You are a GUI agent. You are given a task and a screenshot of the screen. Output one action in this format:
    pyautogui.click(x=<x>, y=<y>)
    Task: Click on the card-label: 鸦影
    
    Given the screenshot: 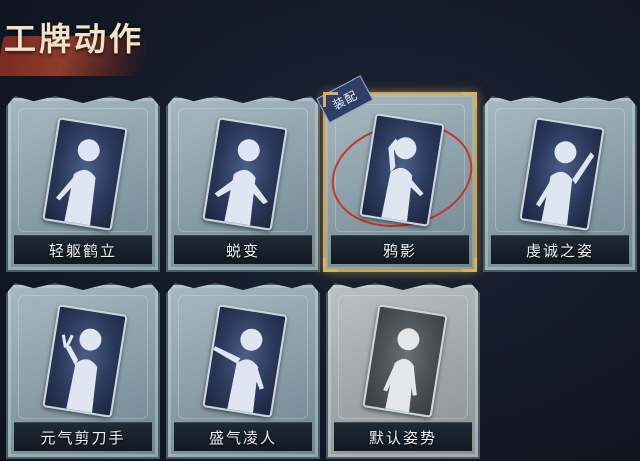 What is the action you would take?
    pyautogui.click(x=399, y=250)
    